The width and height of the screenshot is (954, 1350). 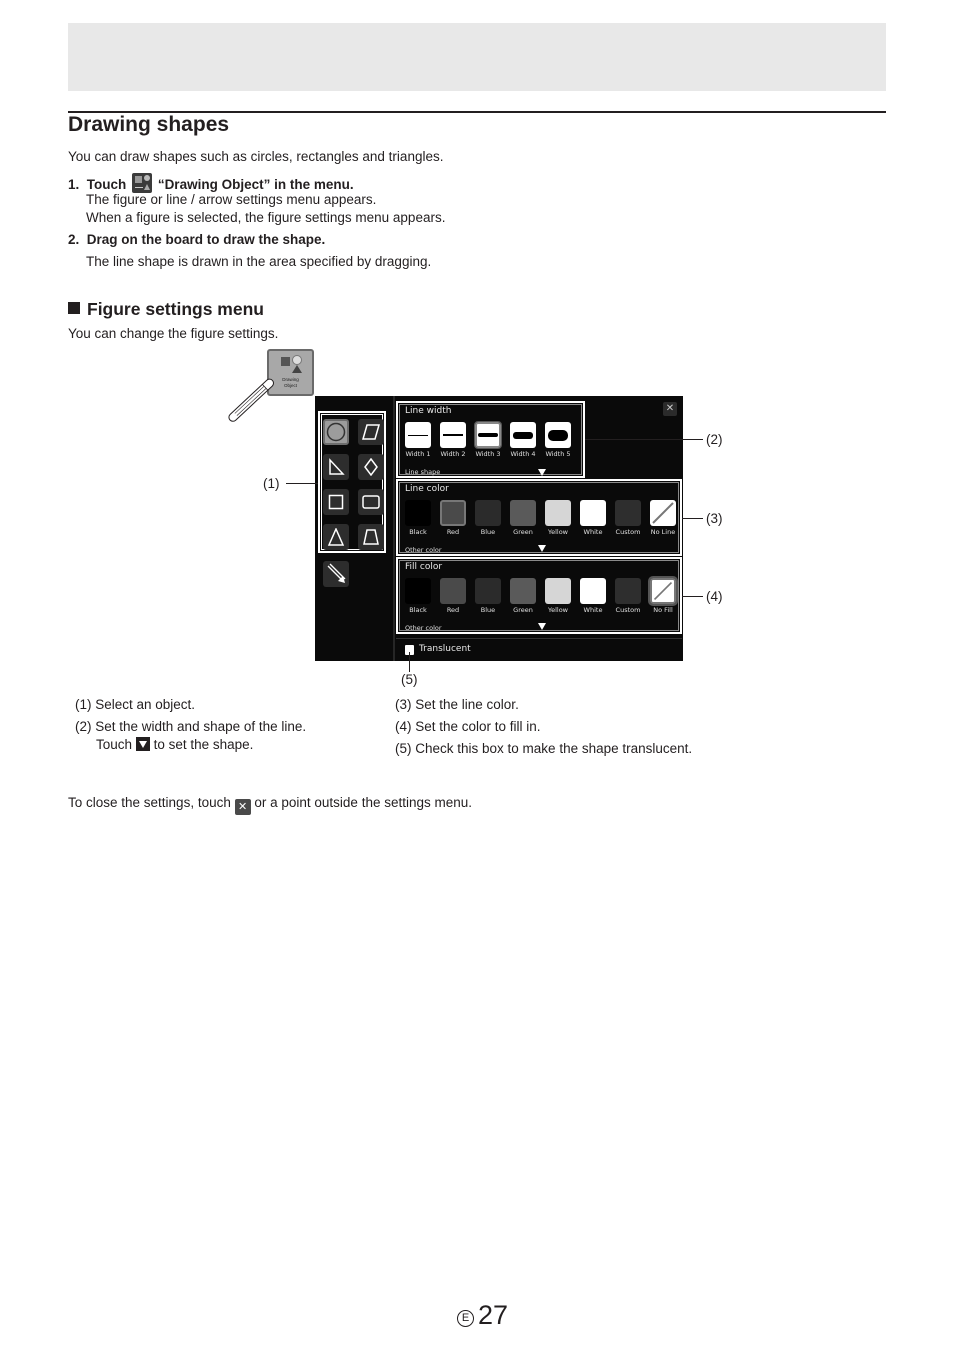 What do you see at coordinates (418, 435) in the screenshot?
I see `width-1-button` at bounding box center [418, 435].